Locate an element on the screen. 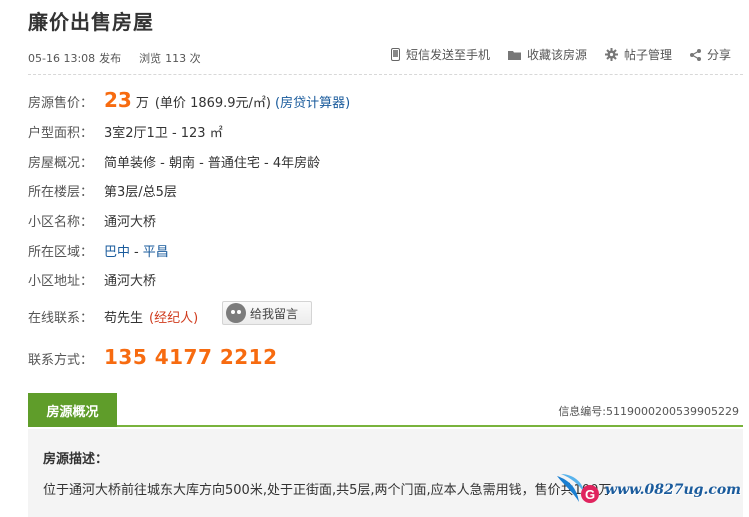 This screenshot has width=749, height=517. manage-post-button: 帖子管理 is located at coordinates (638, 54).